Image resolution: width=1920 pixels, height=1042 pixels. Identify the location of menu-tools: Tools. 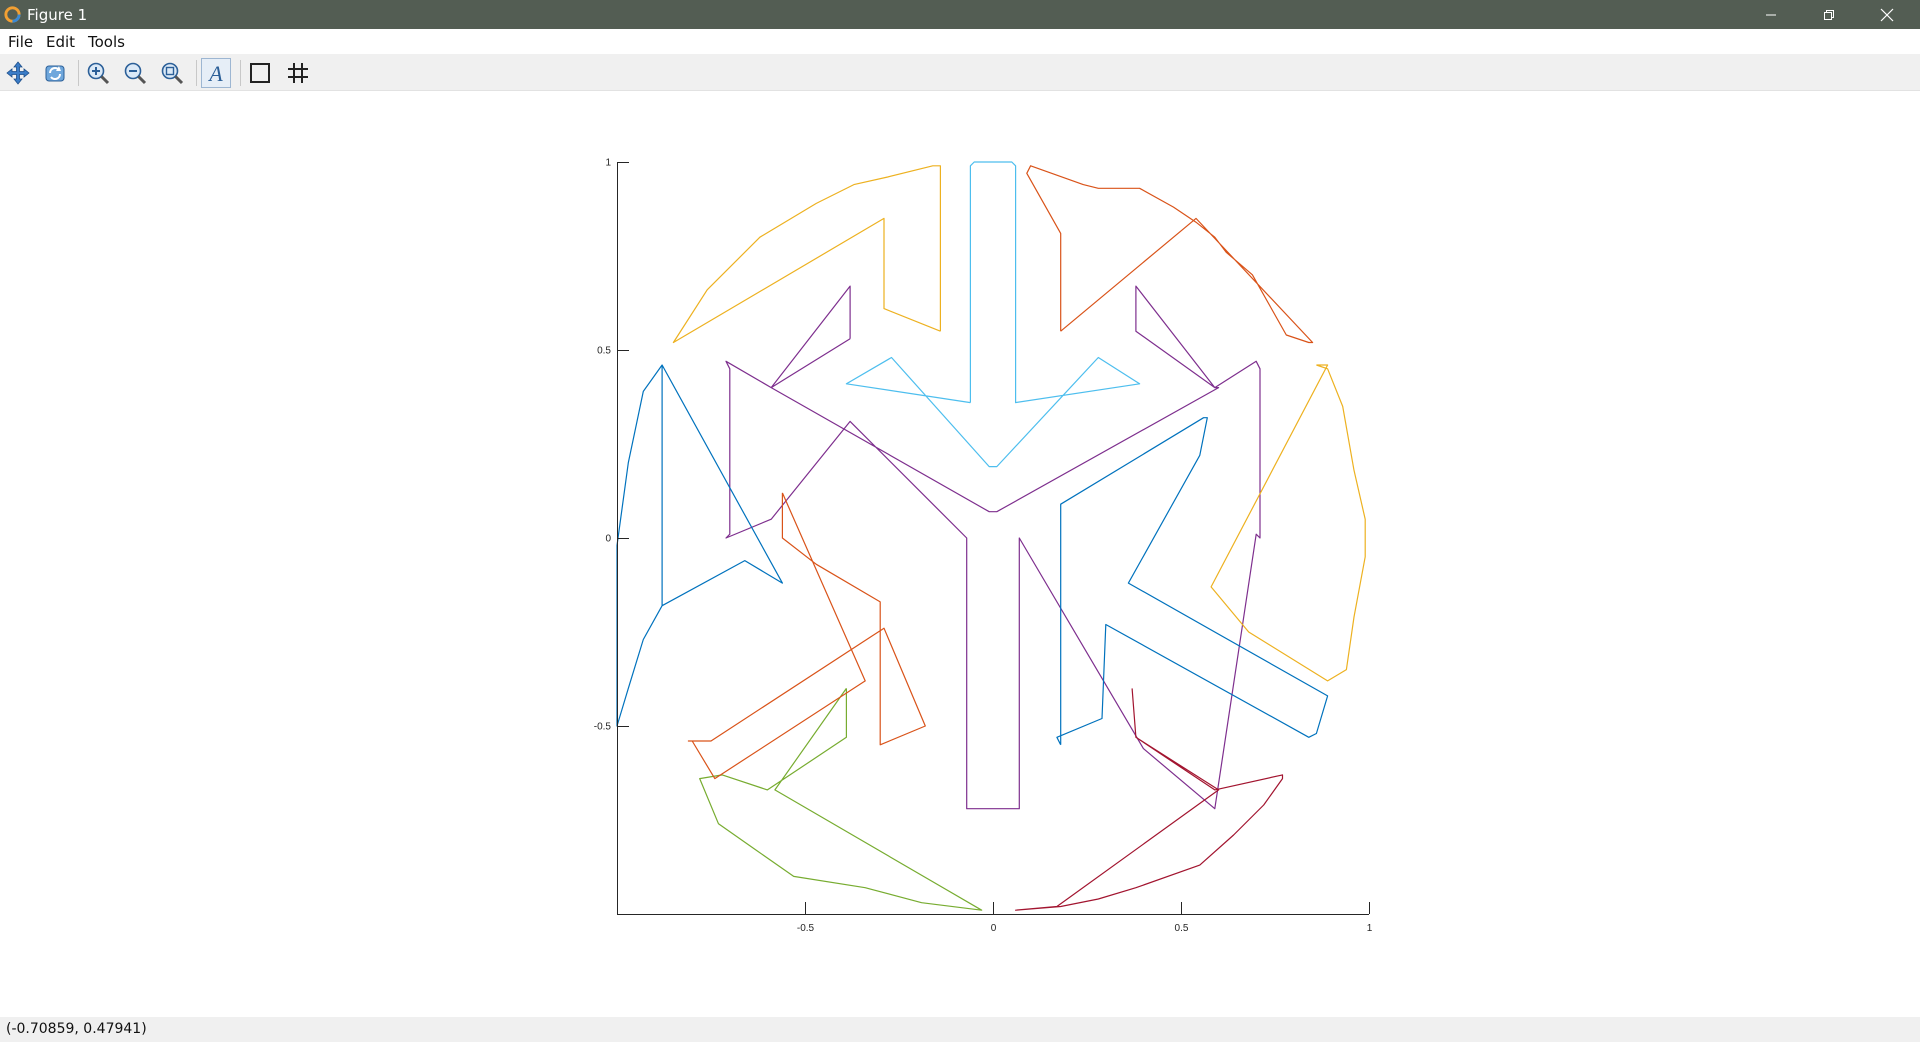
(106, 42).